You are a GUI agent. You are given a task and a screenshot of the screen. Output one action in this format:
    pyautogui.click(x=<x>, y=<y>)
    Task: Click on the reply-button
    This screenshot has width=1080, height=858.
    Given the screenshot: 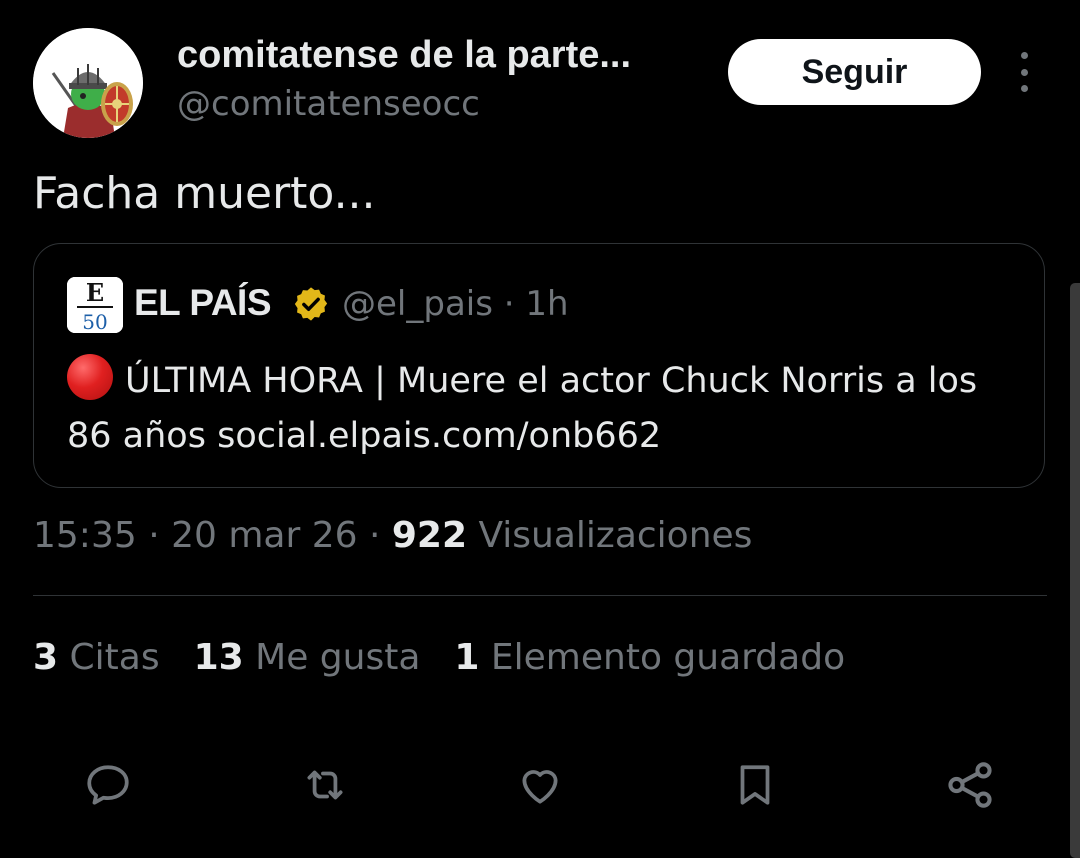 What is the action you would take?
    pyautogui.click(x=108, y=785)
    